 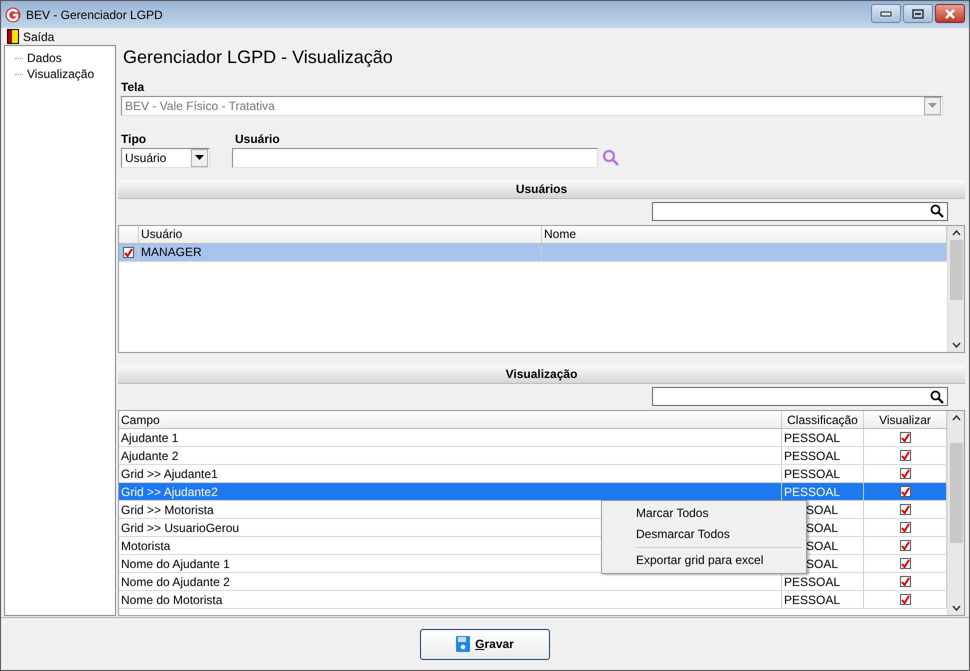 What do you see at coordinates (13, 14) in the screenshot?
I see `app-logo-icon` at bounding box center [13, 14].